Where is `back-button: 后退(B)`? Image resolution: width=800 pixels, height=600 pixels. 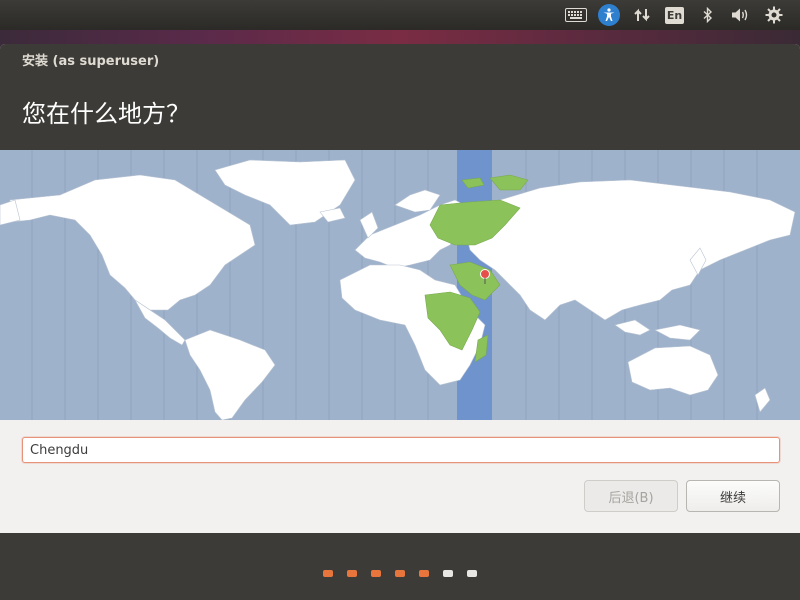
back-button: 后退(B) is located at coordinates (631, 496).